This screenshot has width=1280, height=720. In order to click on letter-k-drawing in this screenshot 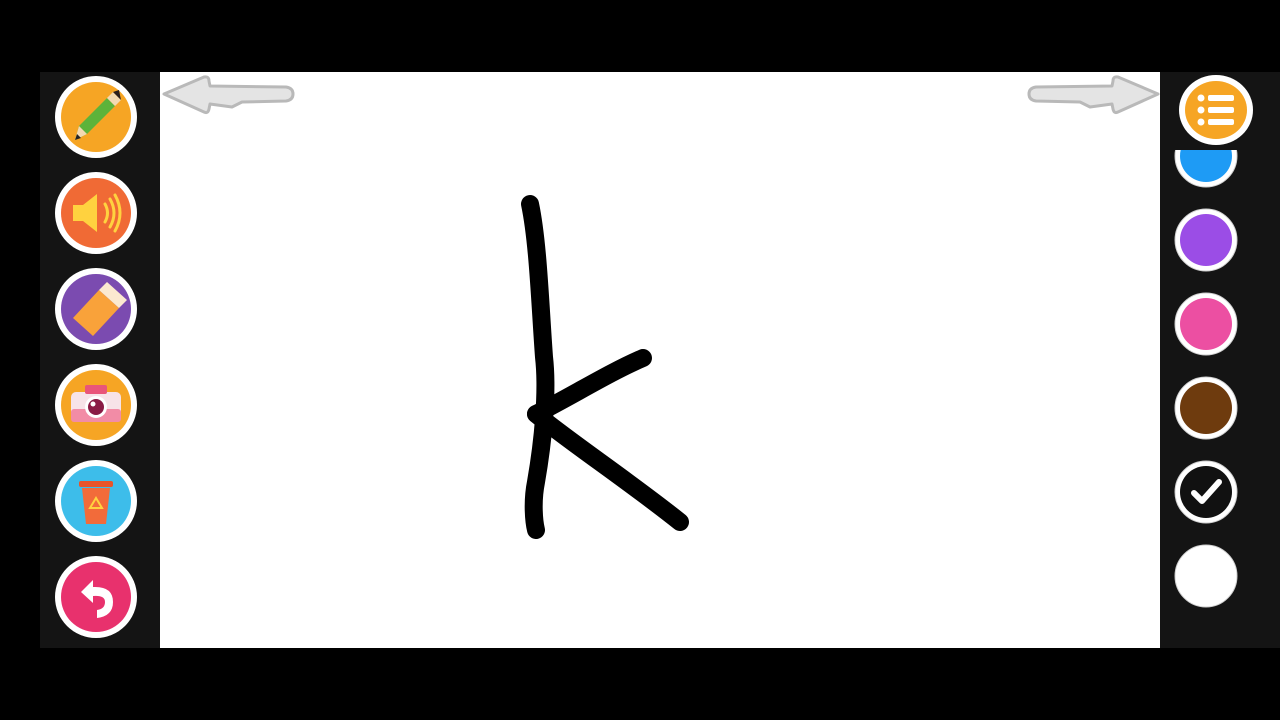, I will do `click(605, 367)`.